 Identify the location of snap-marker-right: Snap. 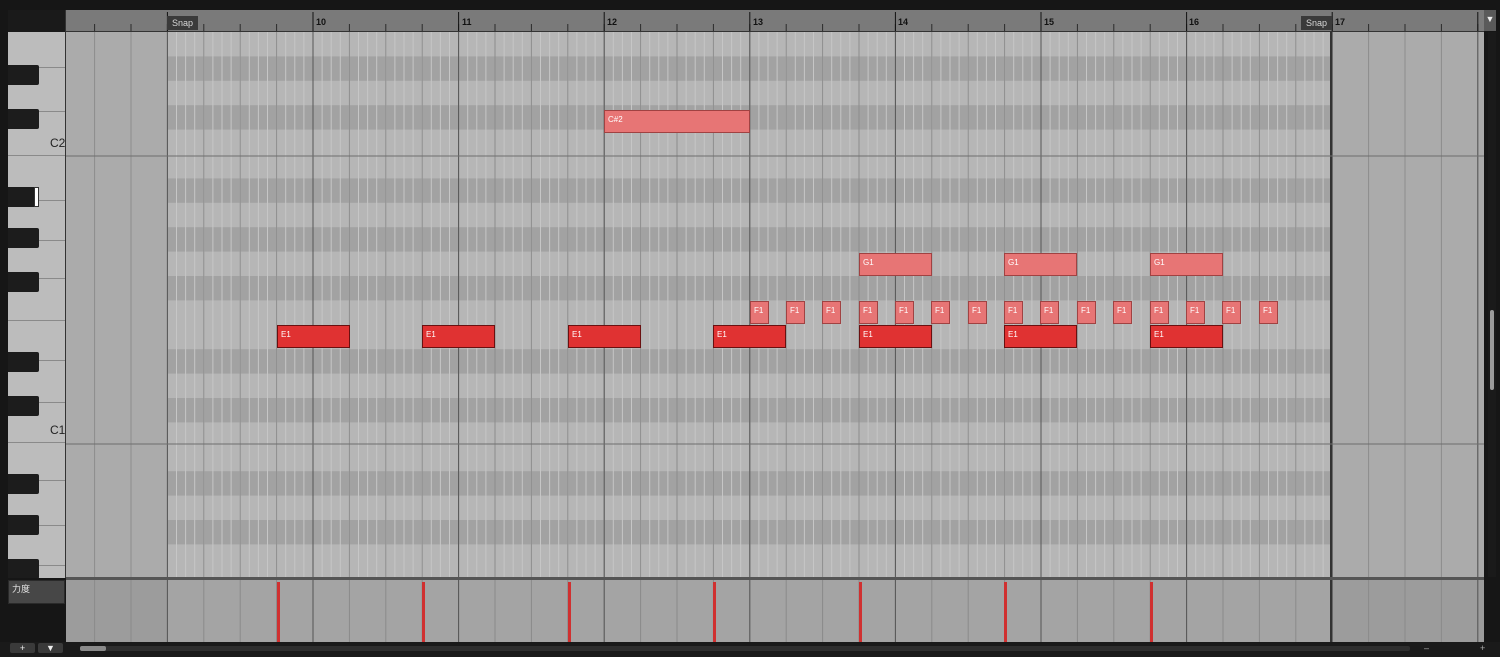
(1317, 23).